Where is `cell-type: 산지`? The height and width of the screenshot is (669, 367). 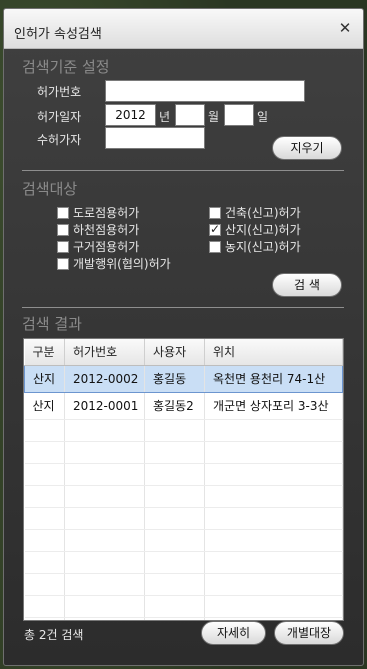
cell-type: 산지 is located at coordinates (44, 378).